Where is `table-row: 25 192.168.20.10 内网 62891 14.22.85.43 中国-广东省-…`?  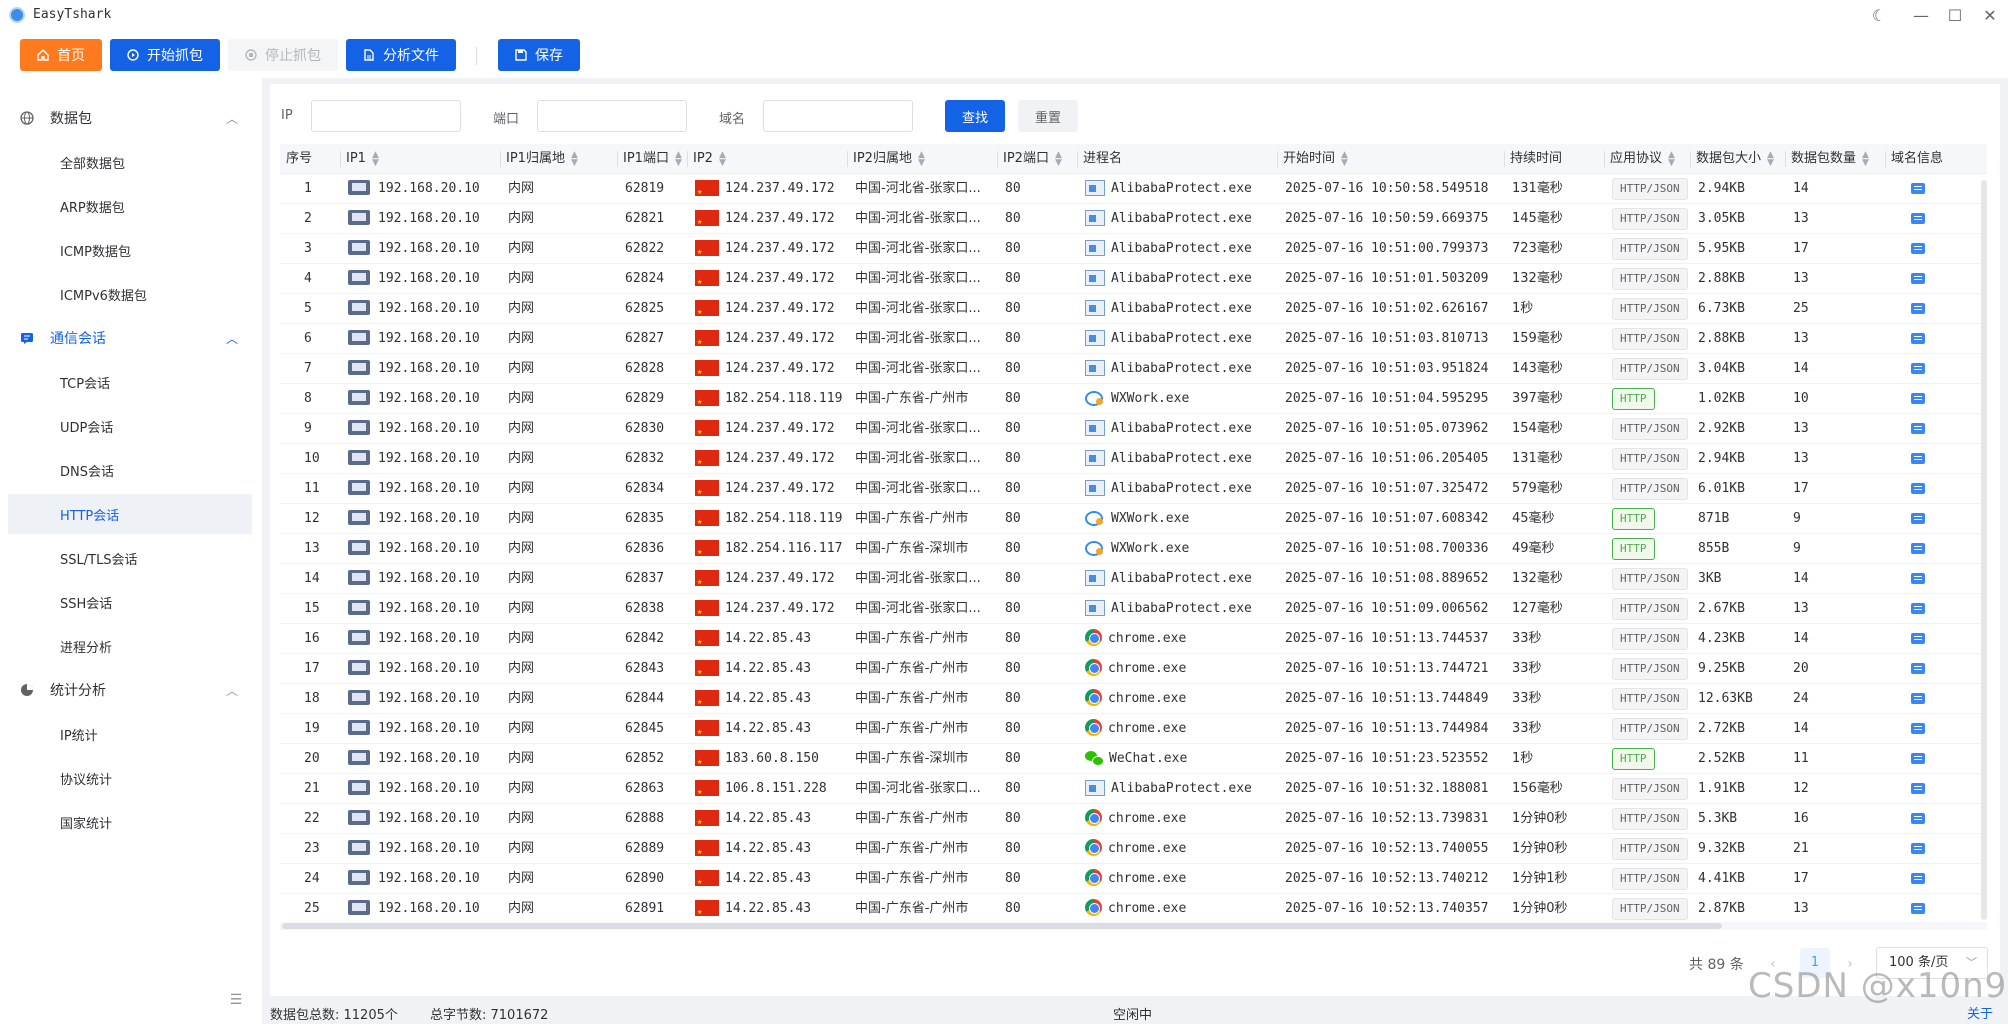
table-row: 25 192.168.20.10 内网 62891 14.22.85.43 中国-广东省-… is located at coordinates (1133, 907).